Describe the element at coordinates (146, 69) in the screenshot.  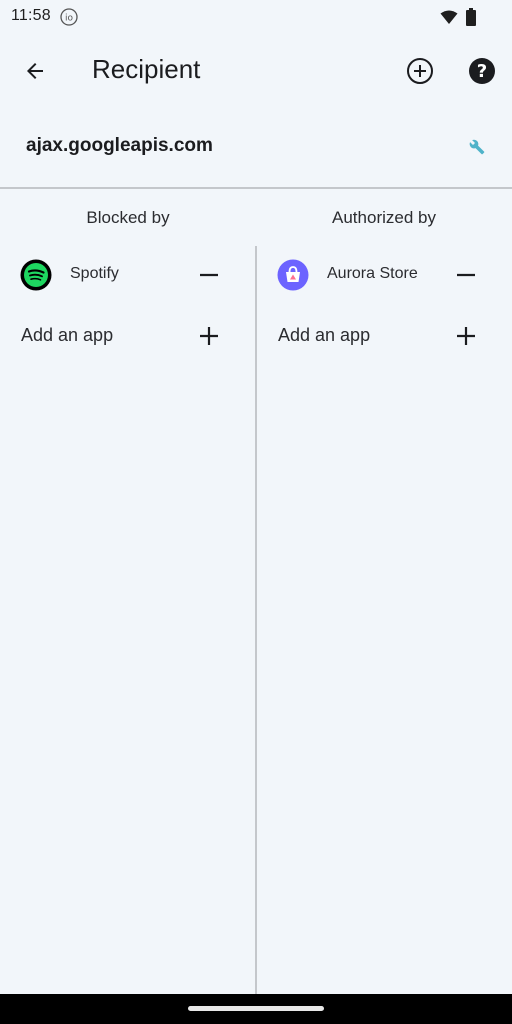
I see `page-title: Recipient` at that location.